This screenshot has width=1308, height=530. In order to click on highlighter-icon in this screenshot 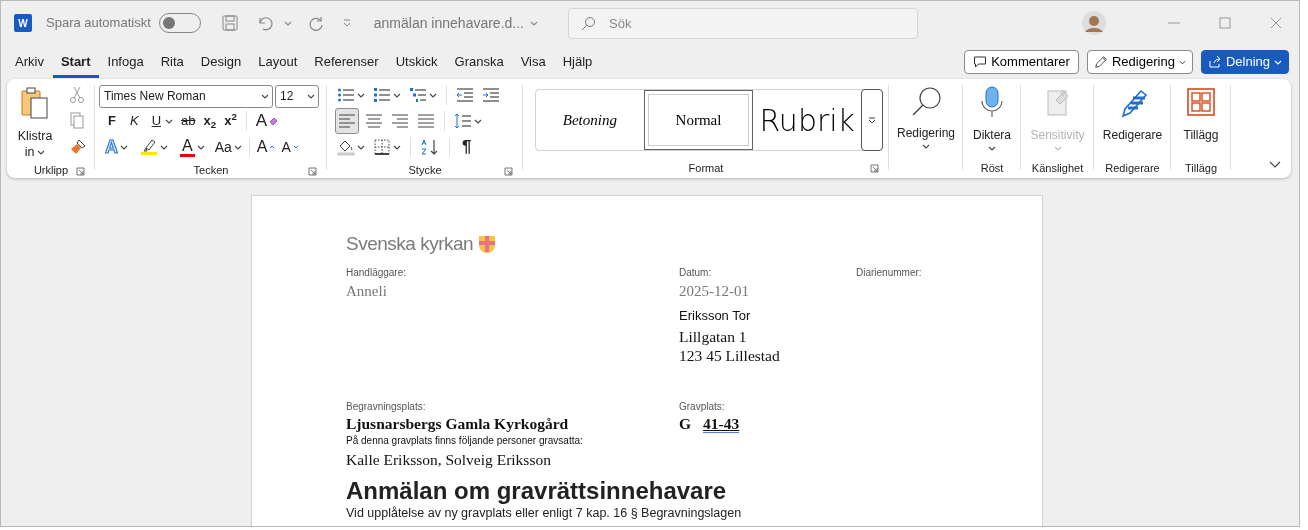, I will do `click(149, 147)`.